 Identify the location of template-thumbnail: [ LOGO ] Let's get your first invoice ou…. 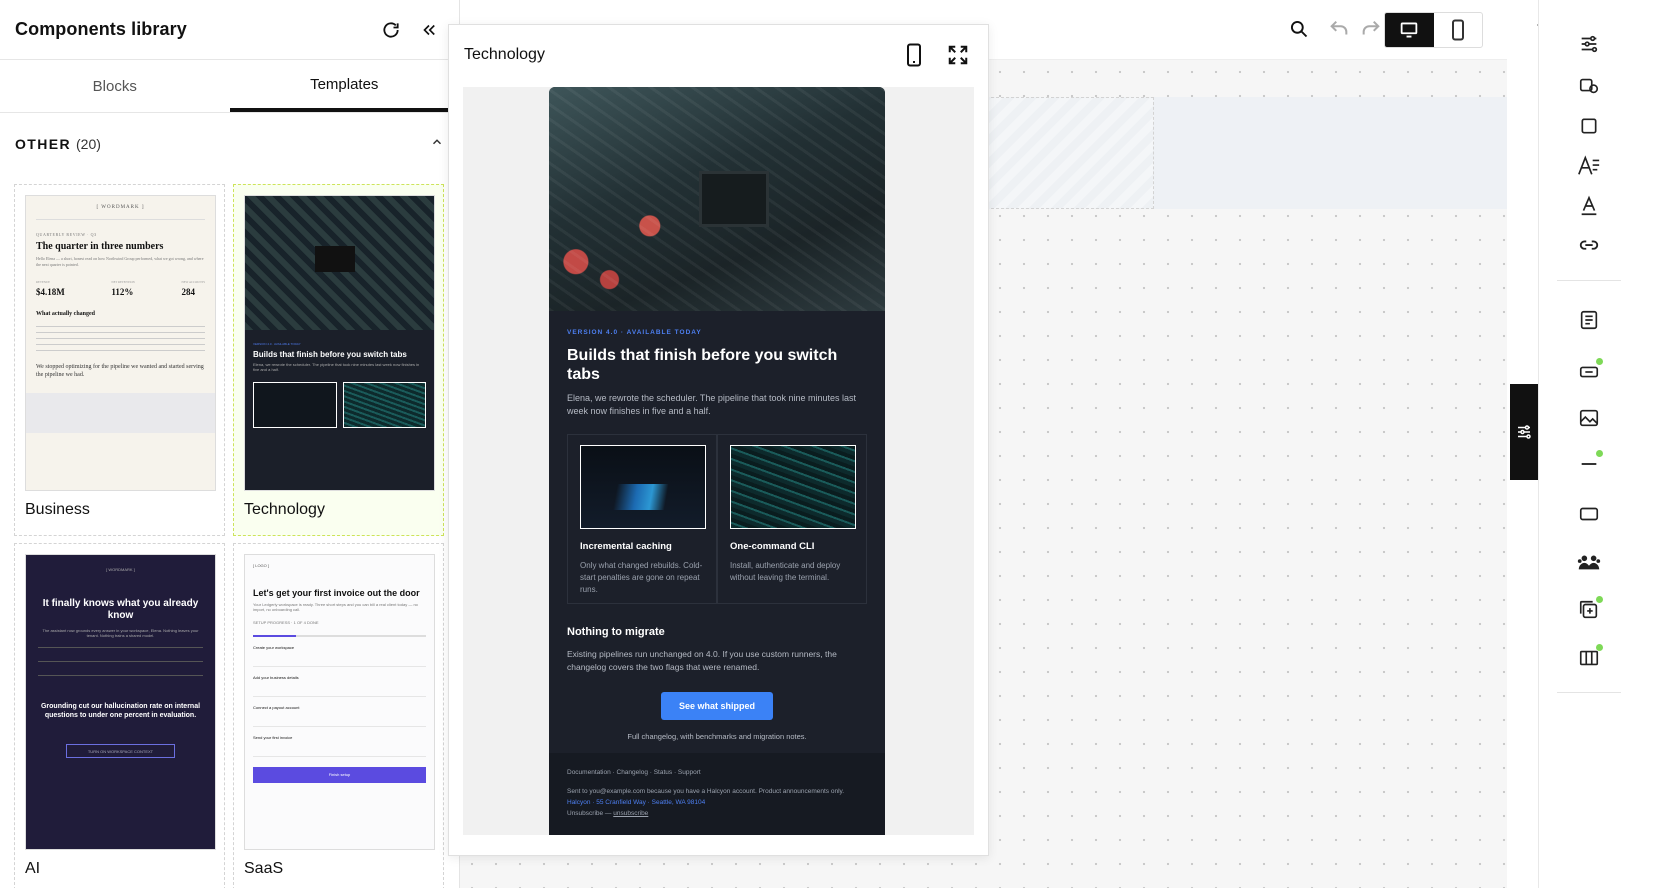
(339, 702).